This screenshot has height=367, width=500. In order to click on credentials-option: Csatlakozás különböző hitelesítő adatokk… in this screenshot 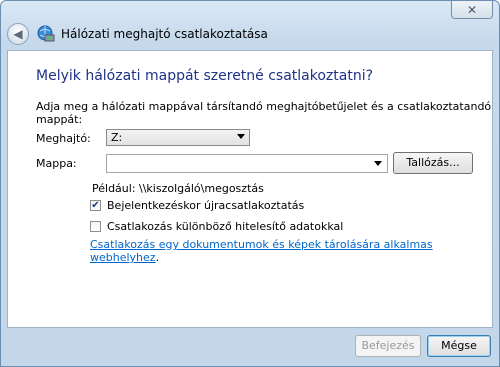, I will do `click(216, 226)`.